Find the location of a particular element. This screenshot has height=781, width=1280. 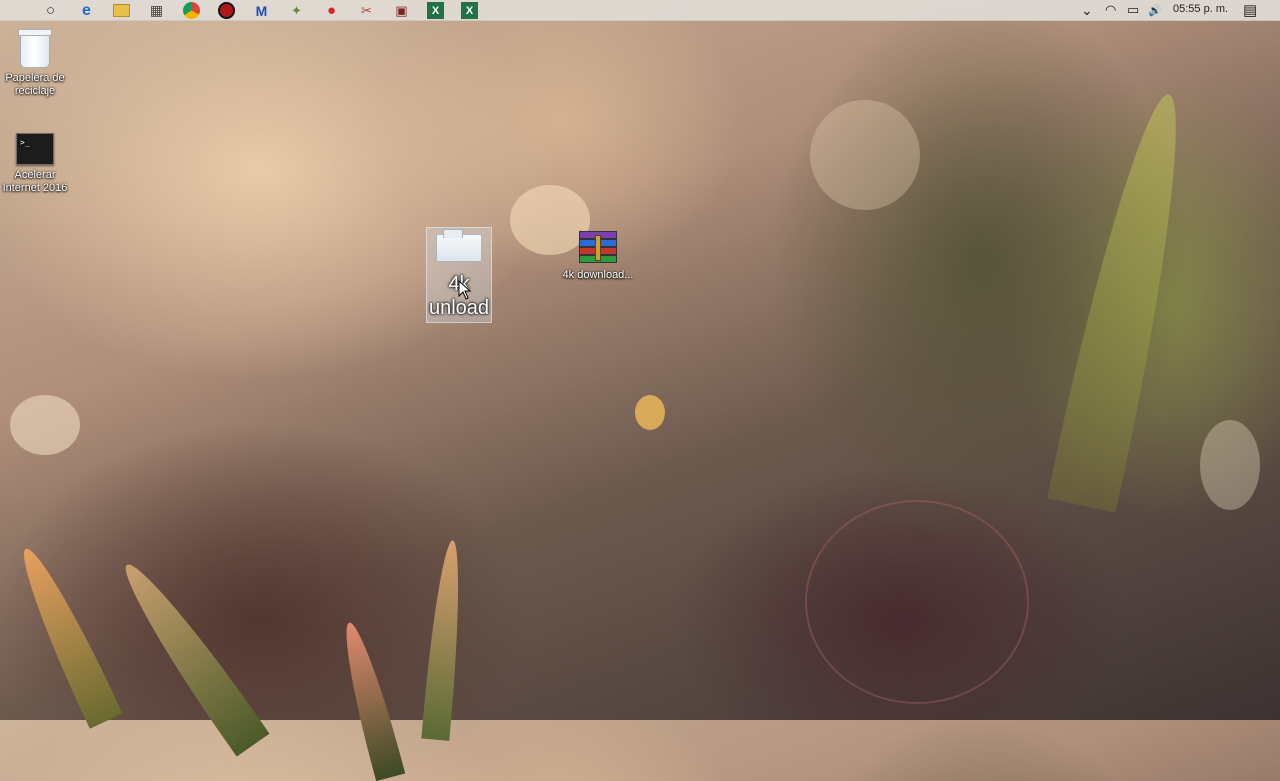

edge-icon: e is located at coordinates (86, 10).